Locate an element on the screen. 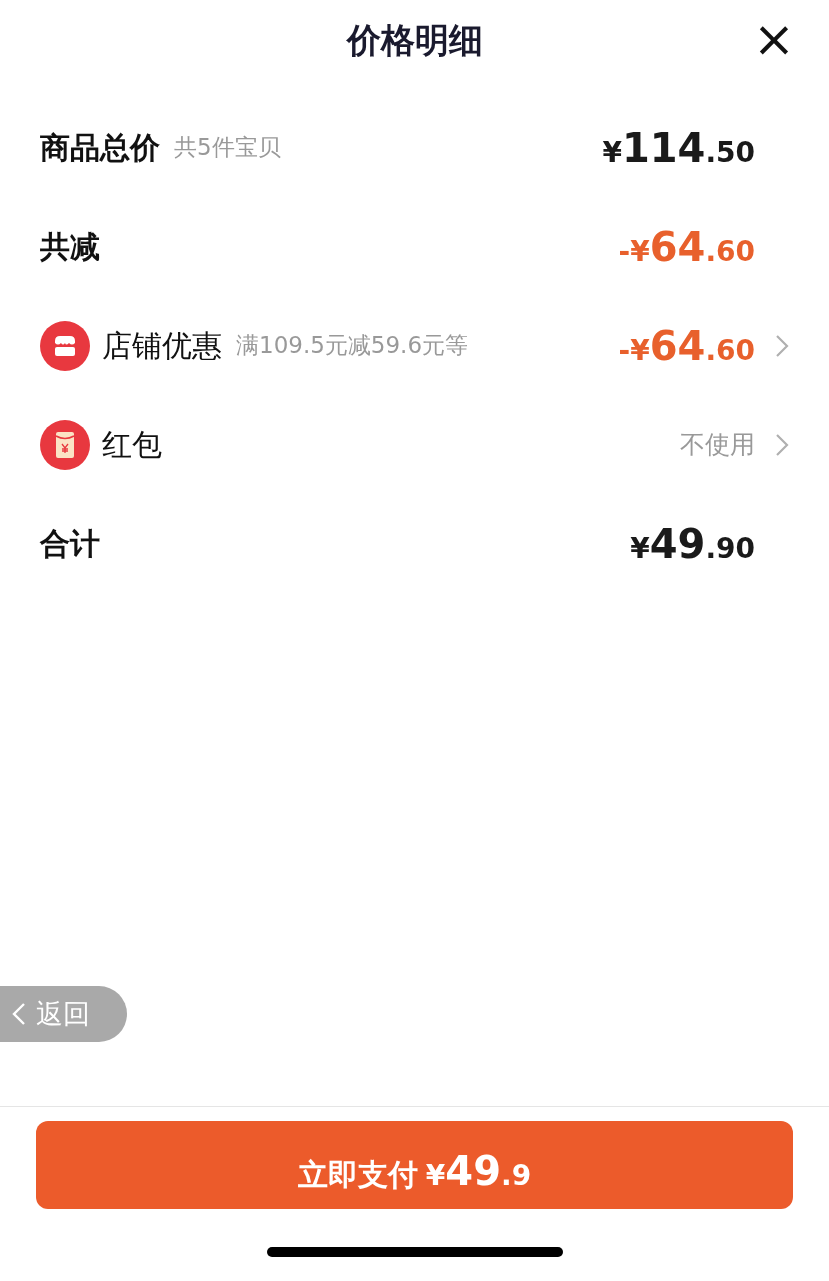 The width and height of the screenshot is (829, 1281). price-amount: ¥114.50 is located at coordinates (678, 147).